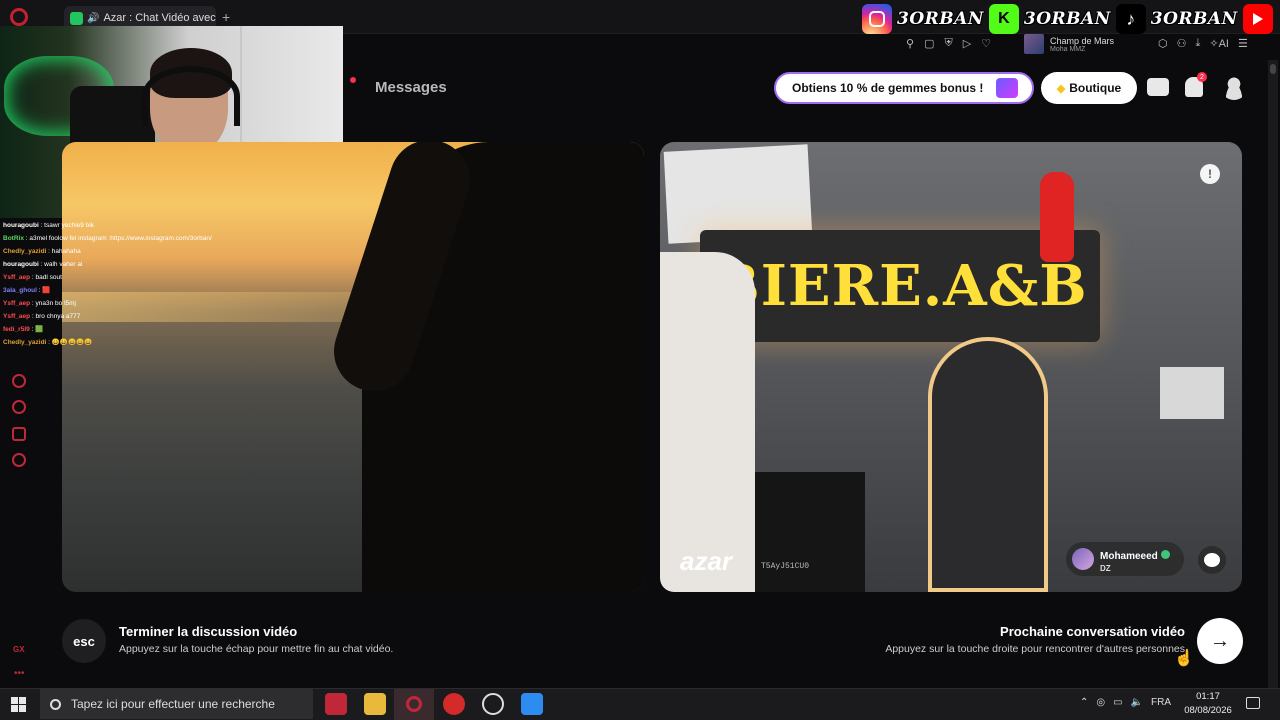 This screenshot has height=720, width=1280. What do you see at coordinates (940, 19) in the screenshot?
I see `instagram-handle: 3ORBAN` at bounding box center [940, 19].